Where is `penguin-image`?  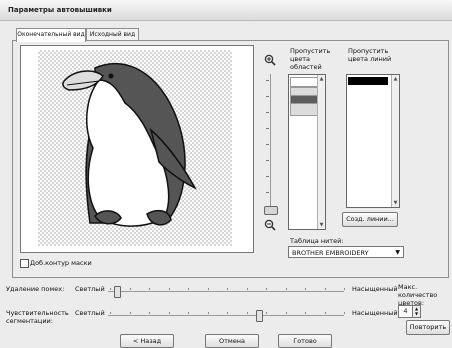
penguin-image is located at coordinates (129, 145).